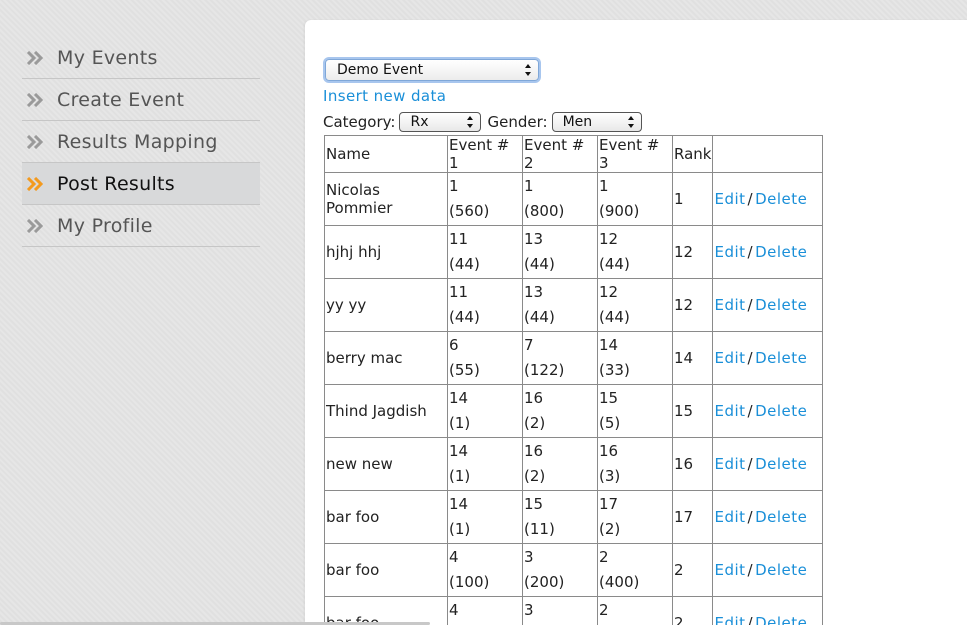 The width and height of the screenshot is (967, 625). I want to click on cell-event-2: 7 (122), so click(560, 358).